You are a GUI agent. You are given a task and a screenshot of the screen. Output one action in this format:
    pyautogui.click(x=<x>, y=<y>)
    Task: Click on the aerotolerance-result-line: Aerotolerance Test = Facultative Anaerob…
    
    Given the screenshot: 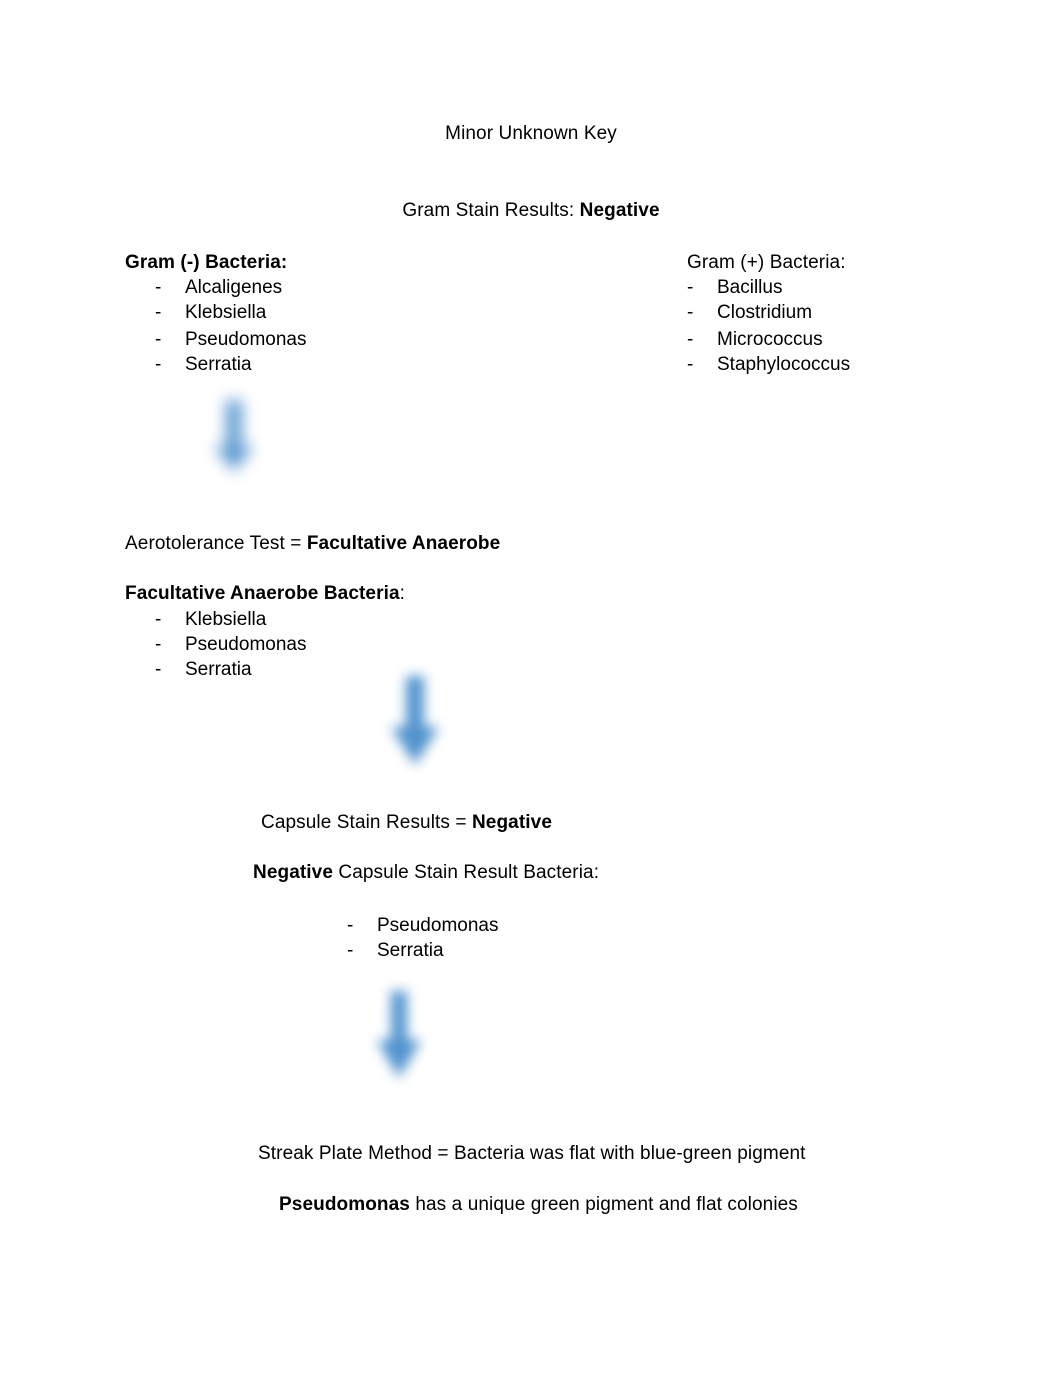 What is the action you would take?
    pyautogui.click(x=313, y=551)
    